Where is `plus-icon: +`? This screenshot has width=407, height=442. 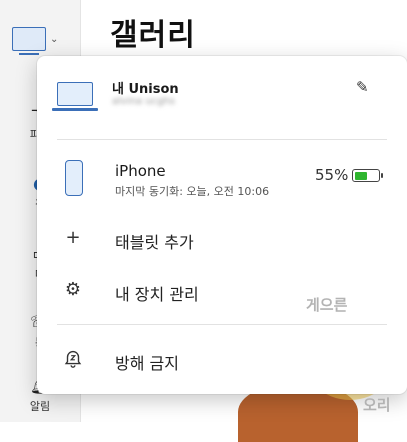
plus-icon: + is located at coordinates (73, 237).